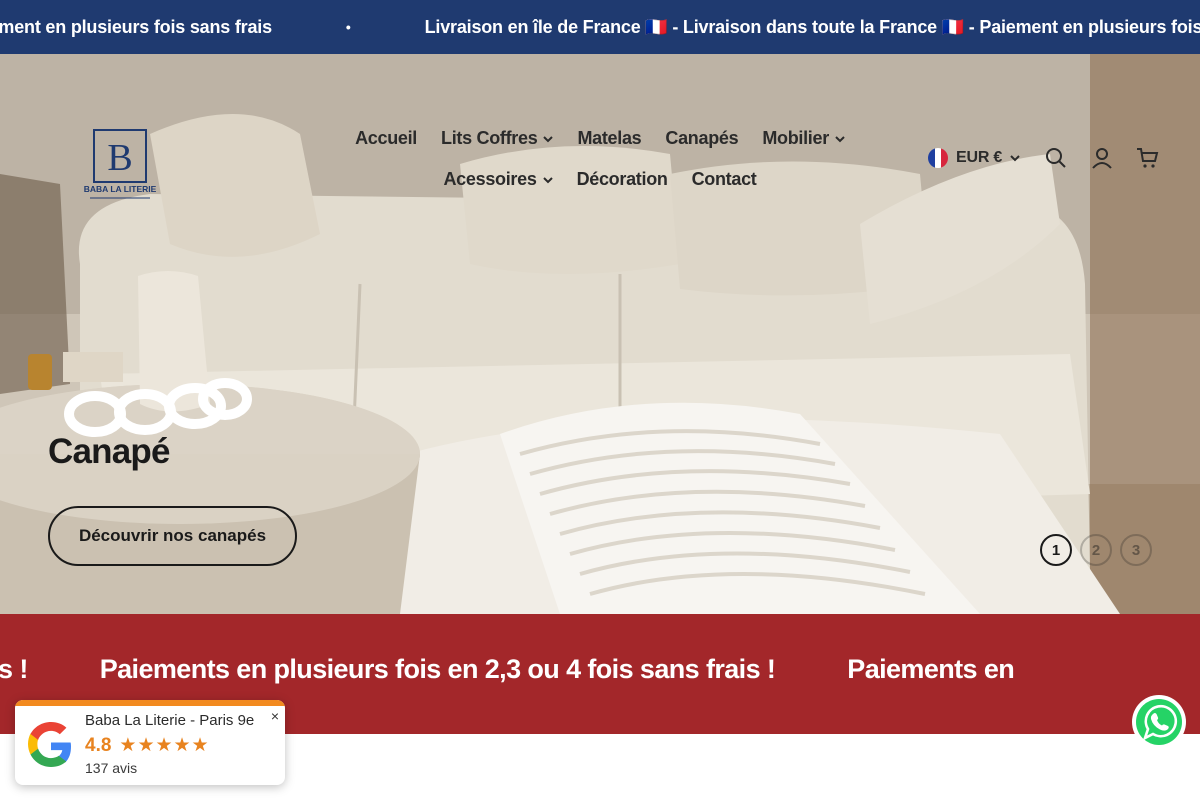 The height and width of the screenshot is (800, 1200). What do you see at coordinates (1056, 550) in the screenshot?
I see `slide-dot-1: 1` at bounding box center [1056, 550].